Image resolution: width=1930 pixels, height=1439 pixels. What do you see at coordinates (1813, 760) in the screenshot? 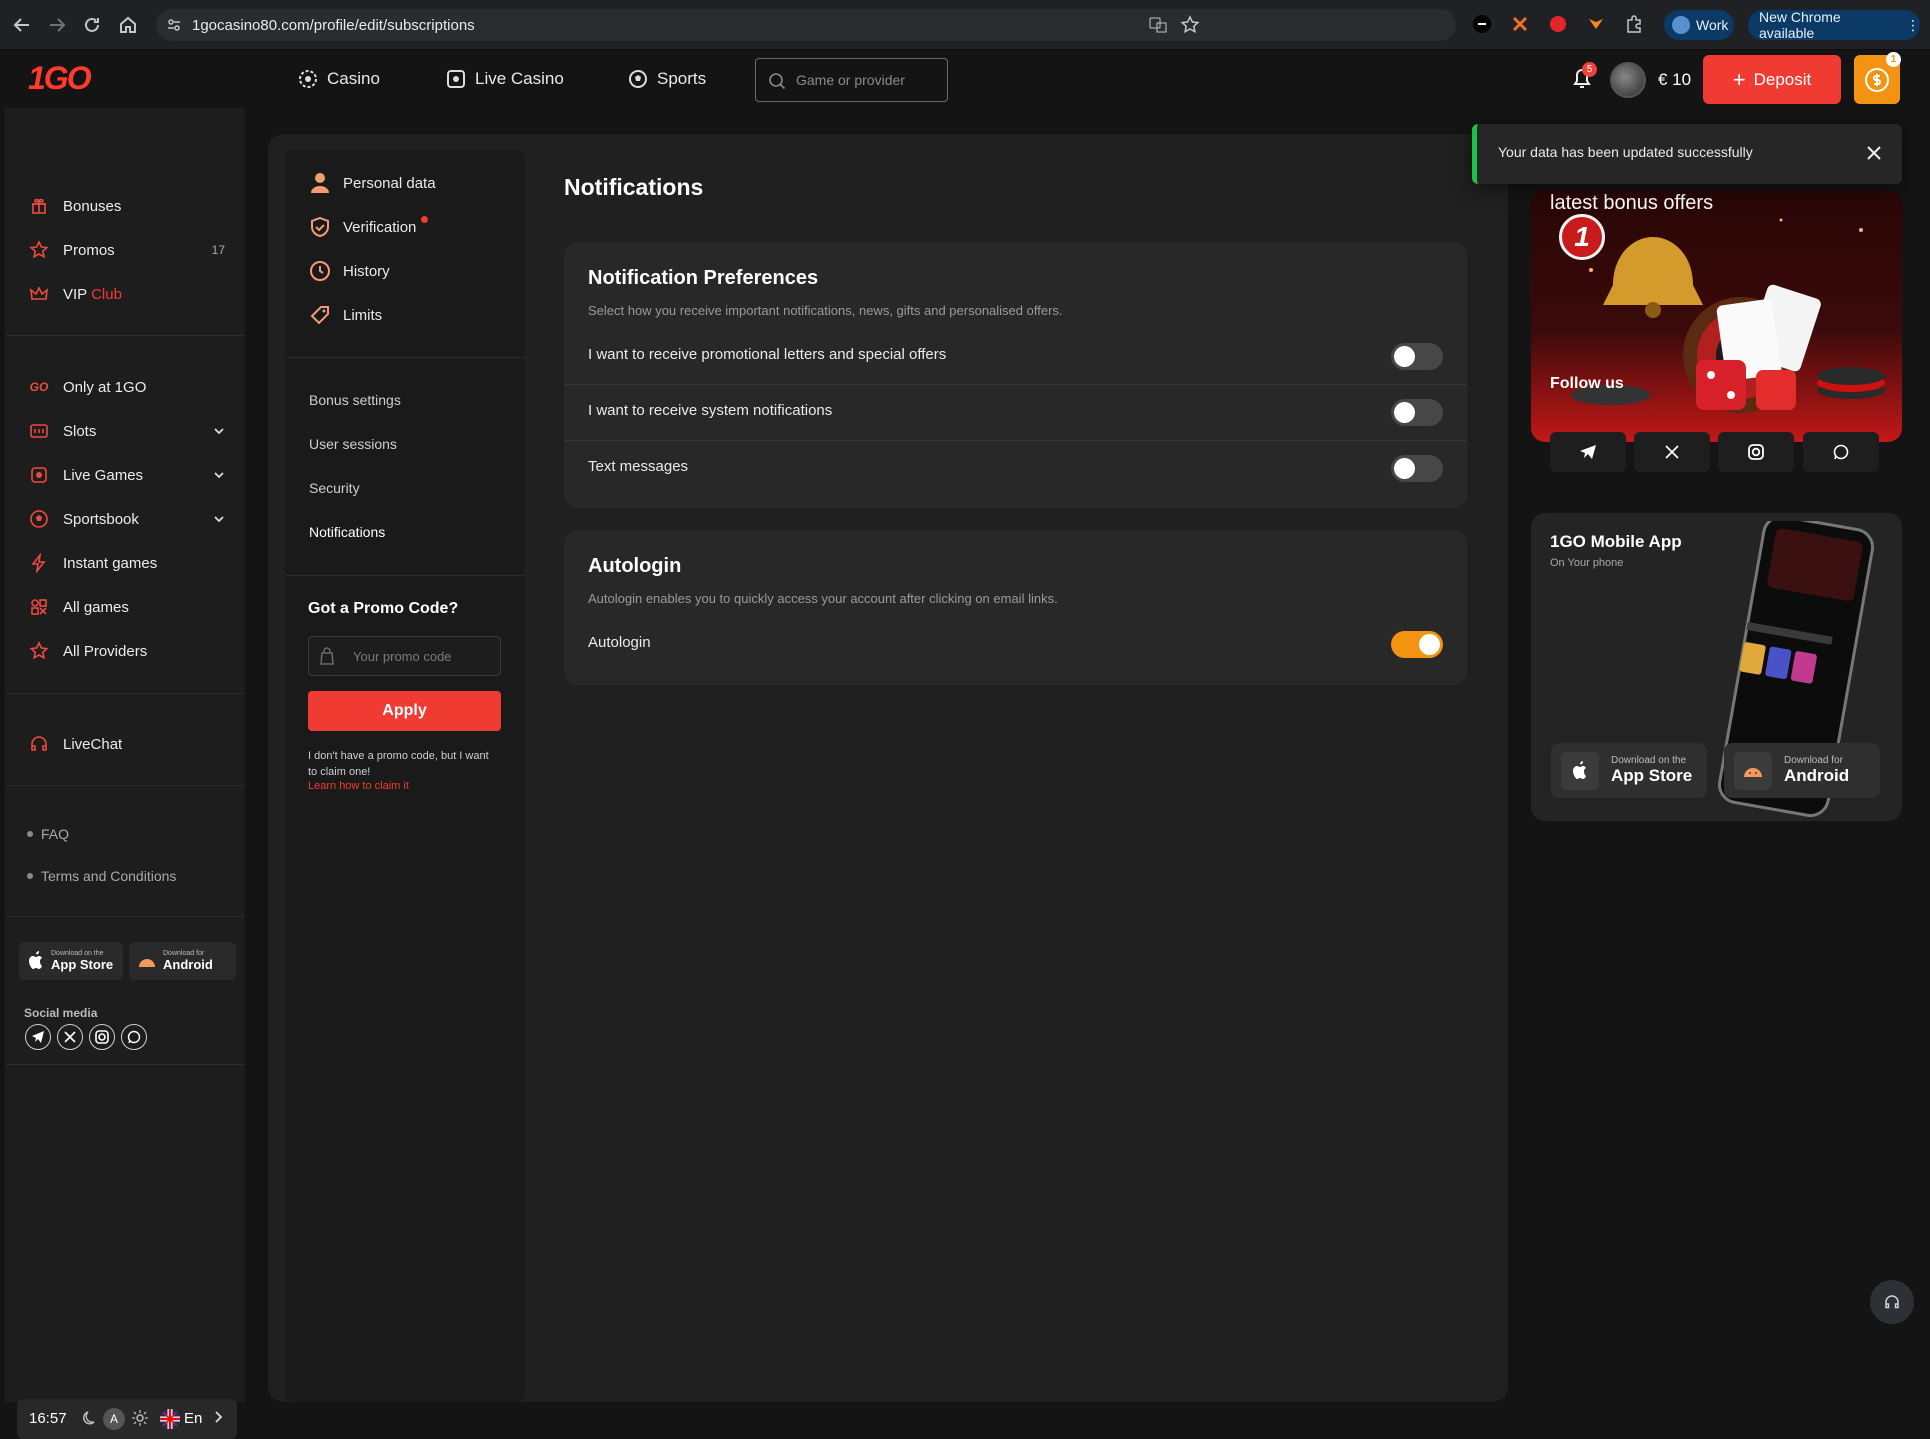
I see `android-small-text: Download for` at bounding box center [1813, 760].